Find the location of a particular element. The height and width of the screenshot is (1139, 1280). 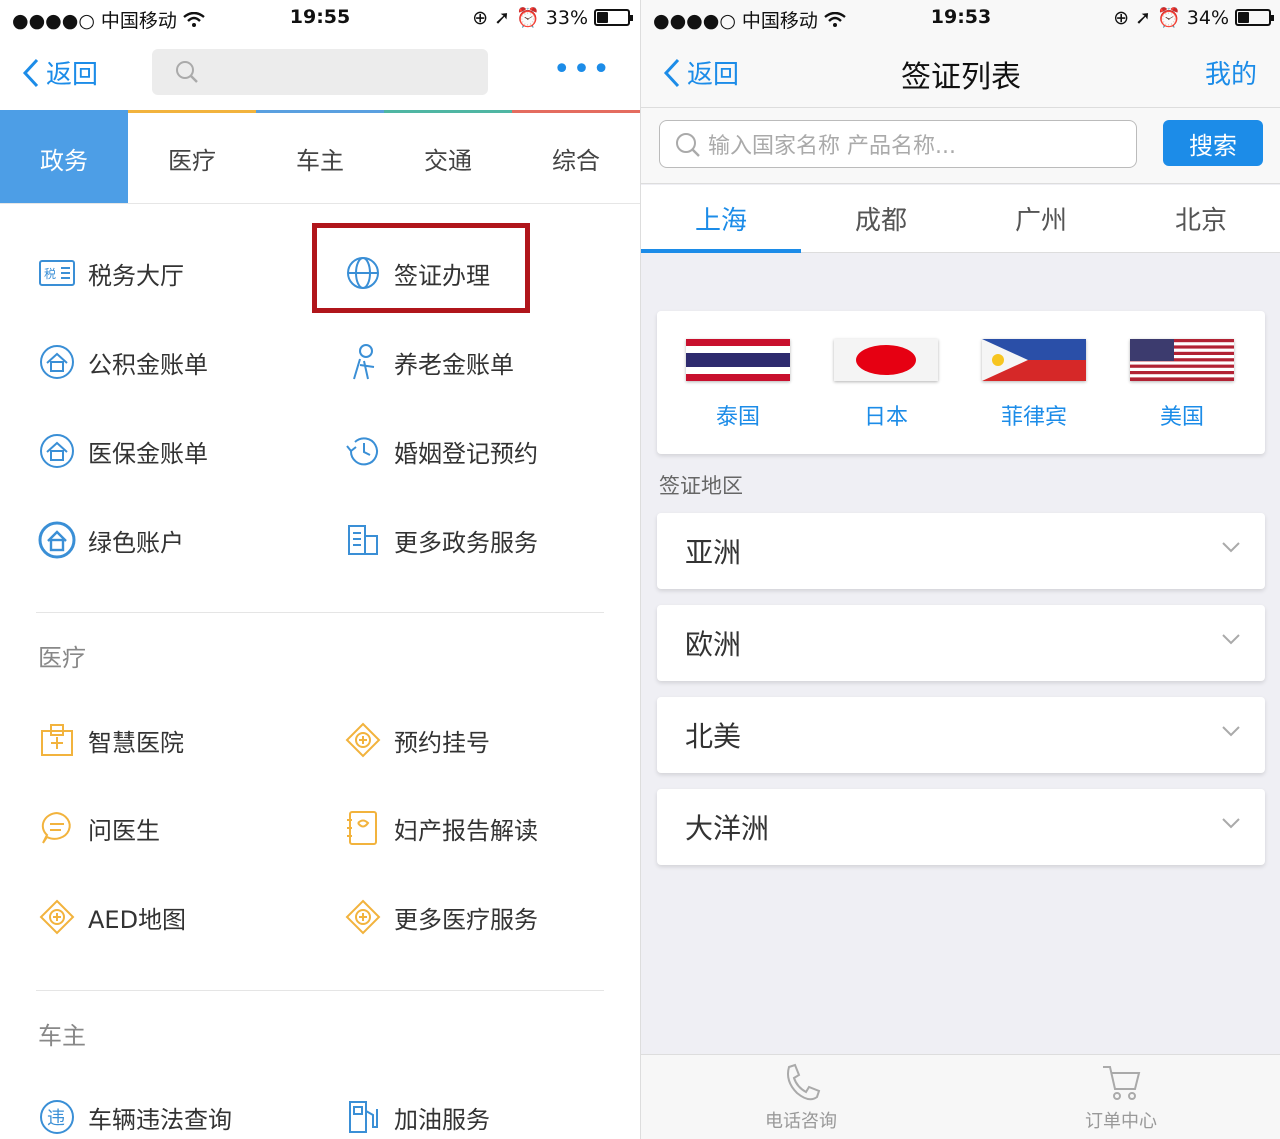

country-usa: 美国 is located at coordinates (1182, 385).